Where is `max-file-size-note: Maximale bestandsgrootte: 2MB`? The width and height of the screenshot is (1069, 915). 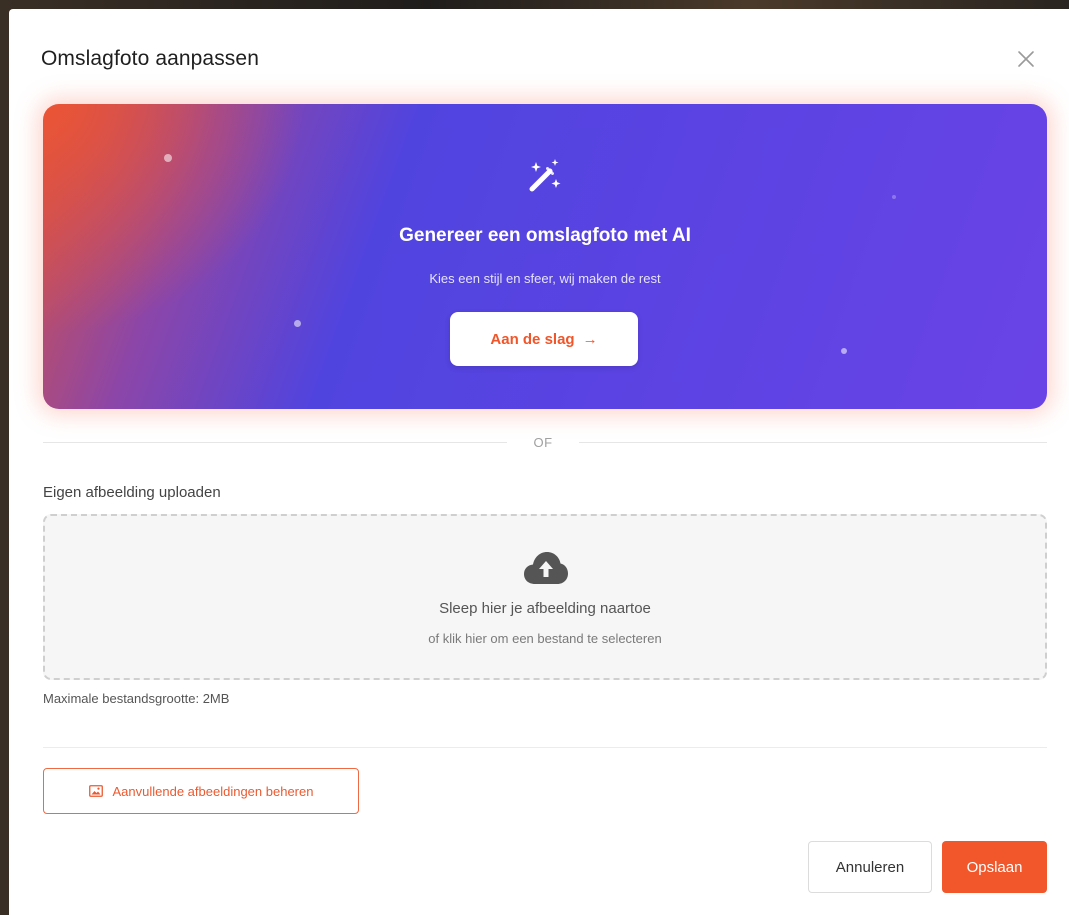 max-file-size-note: Maximale bestandsgrootte: 2MB is located at coordinates (136, 698).